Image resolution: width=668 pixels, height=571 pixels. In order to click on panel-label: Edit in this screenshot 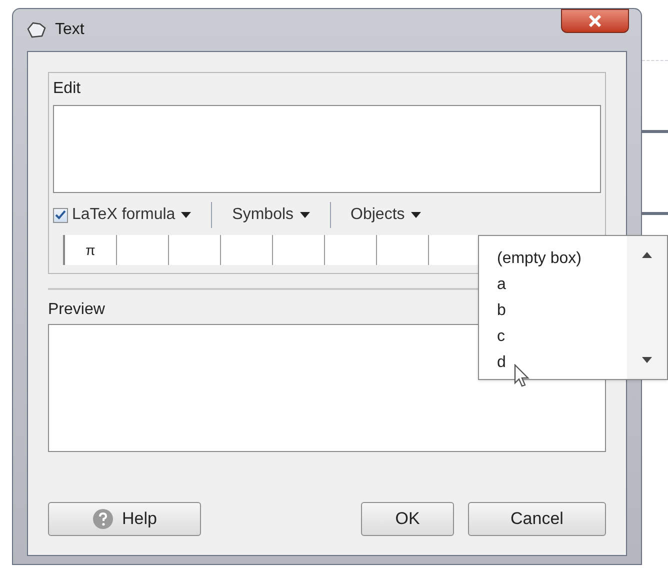, I will do `click(67, 89)`.